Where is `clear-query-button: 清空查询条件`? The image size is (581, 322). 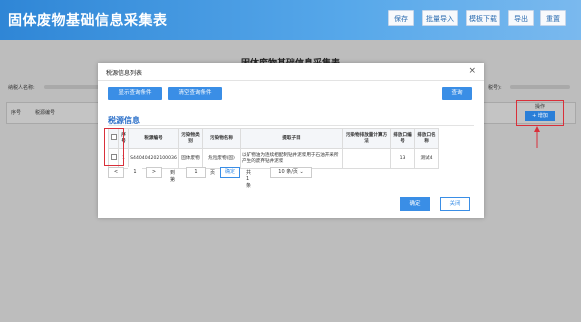 clear-query-button: 清空查询条件 is located at coordinates (195, 93).